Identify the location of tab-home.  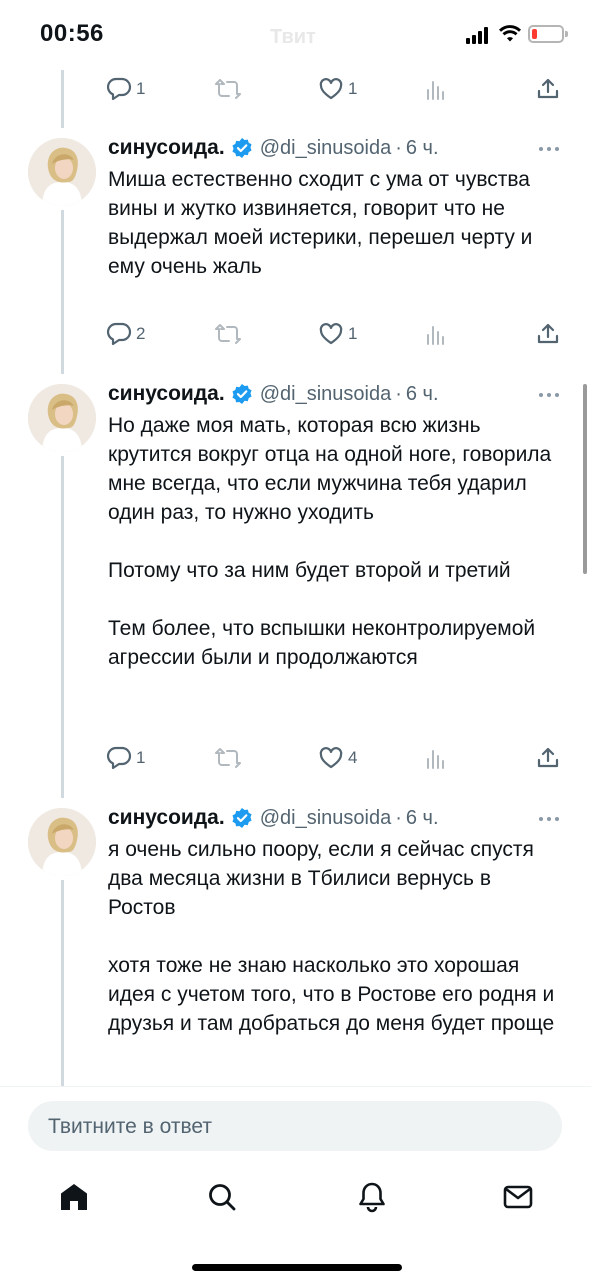
(74, 1197).